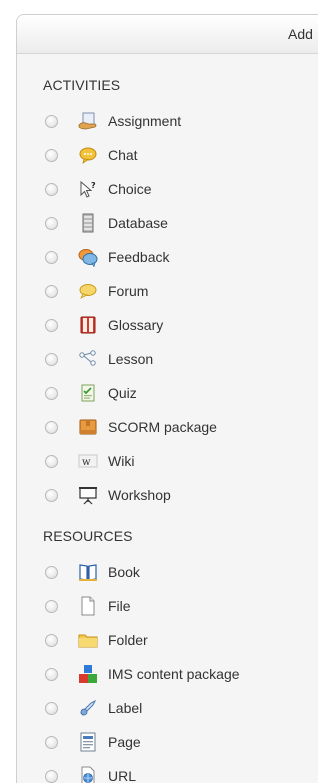  I want to click on option-feedback: Feedback, so click(179, 257).